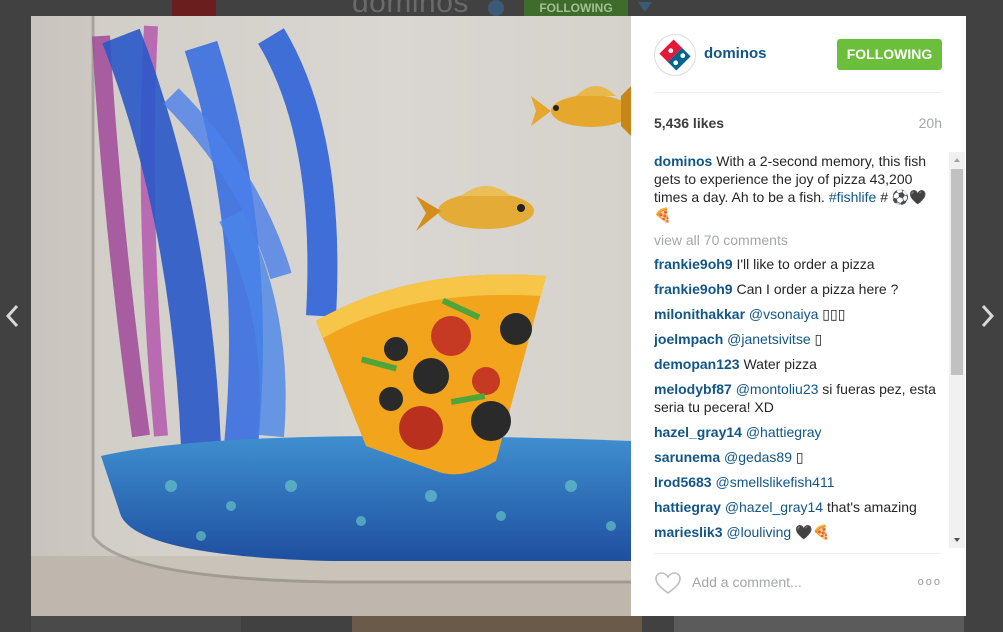 The height and width of the screenshot is (632, 1003). What do you see at coordinates (957, 540) in the screenshot?
I see `scroll-down-arrow-icon` at bounding box center [957, 540].